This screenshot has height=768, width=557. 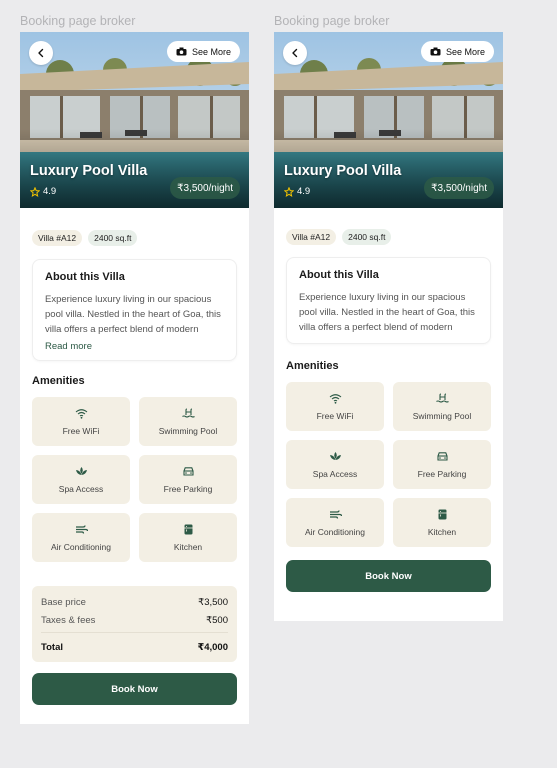 What do you see at coordinates (52, 647) in the screenshot?
I see `total-label: Total` at bounding box center [52, 647].